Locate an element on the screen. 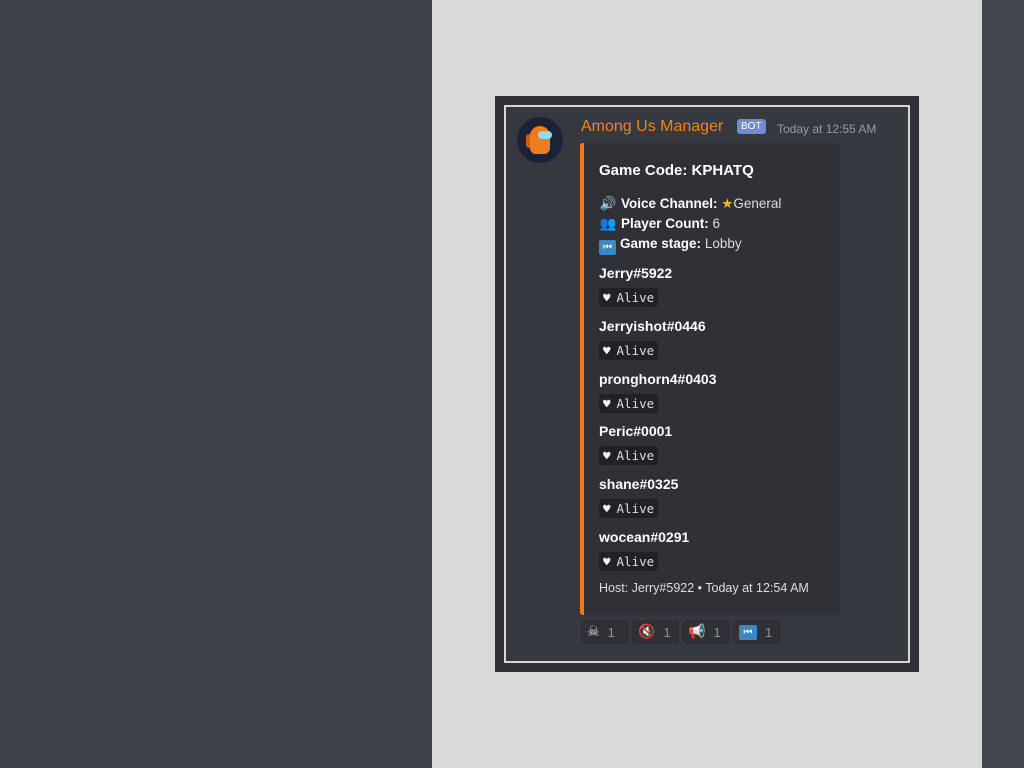  reaction-megaphone: 📢 1 is located at coordinates (706, 632).